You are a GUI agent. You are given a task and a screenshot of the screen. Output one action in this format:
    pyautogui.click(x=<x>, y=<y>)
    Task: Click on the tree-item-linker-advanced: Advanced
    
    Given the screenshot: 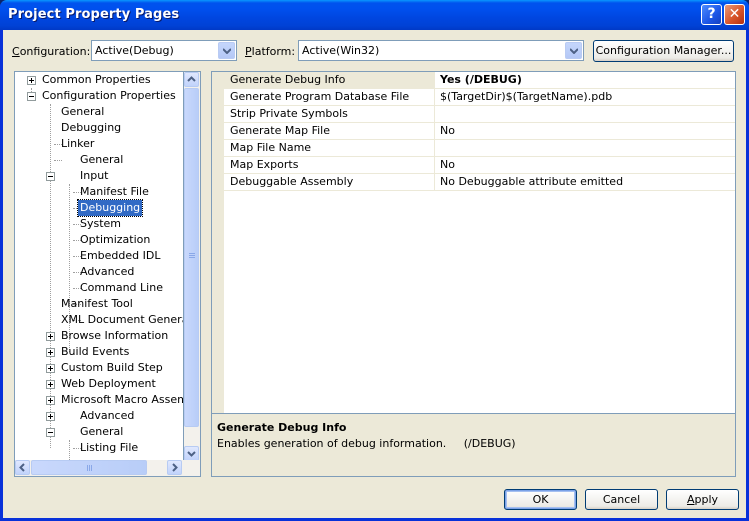 What is the action you would take?
    pyautogui.click(x=107, y=272)
    